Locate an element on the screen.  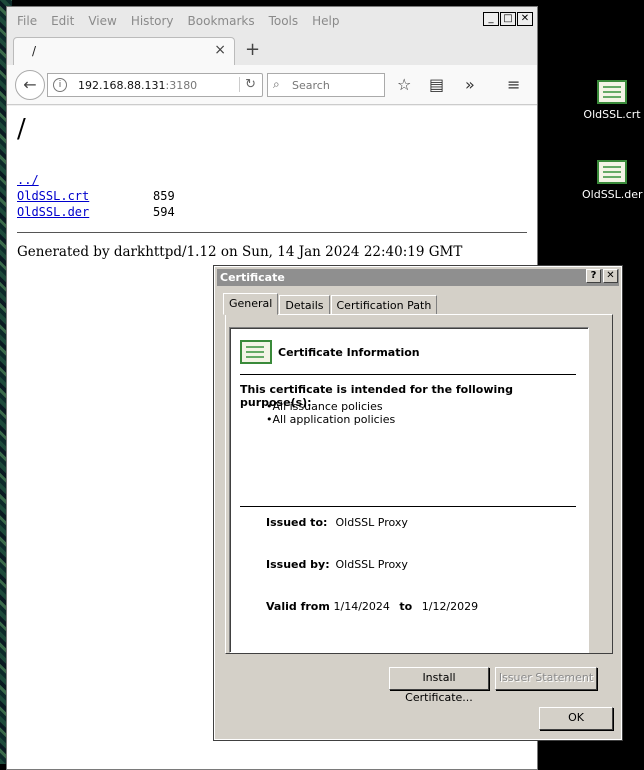
file-link-crt: OldSSL.crt is located at coordinates (85, 196).